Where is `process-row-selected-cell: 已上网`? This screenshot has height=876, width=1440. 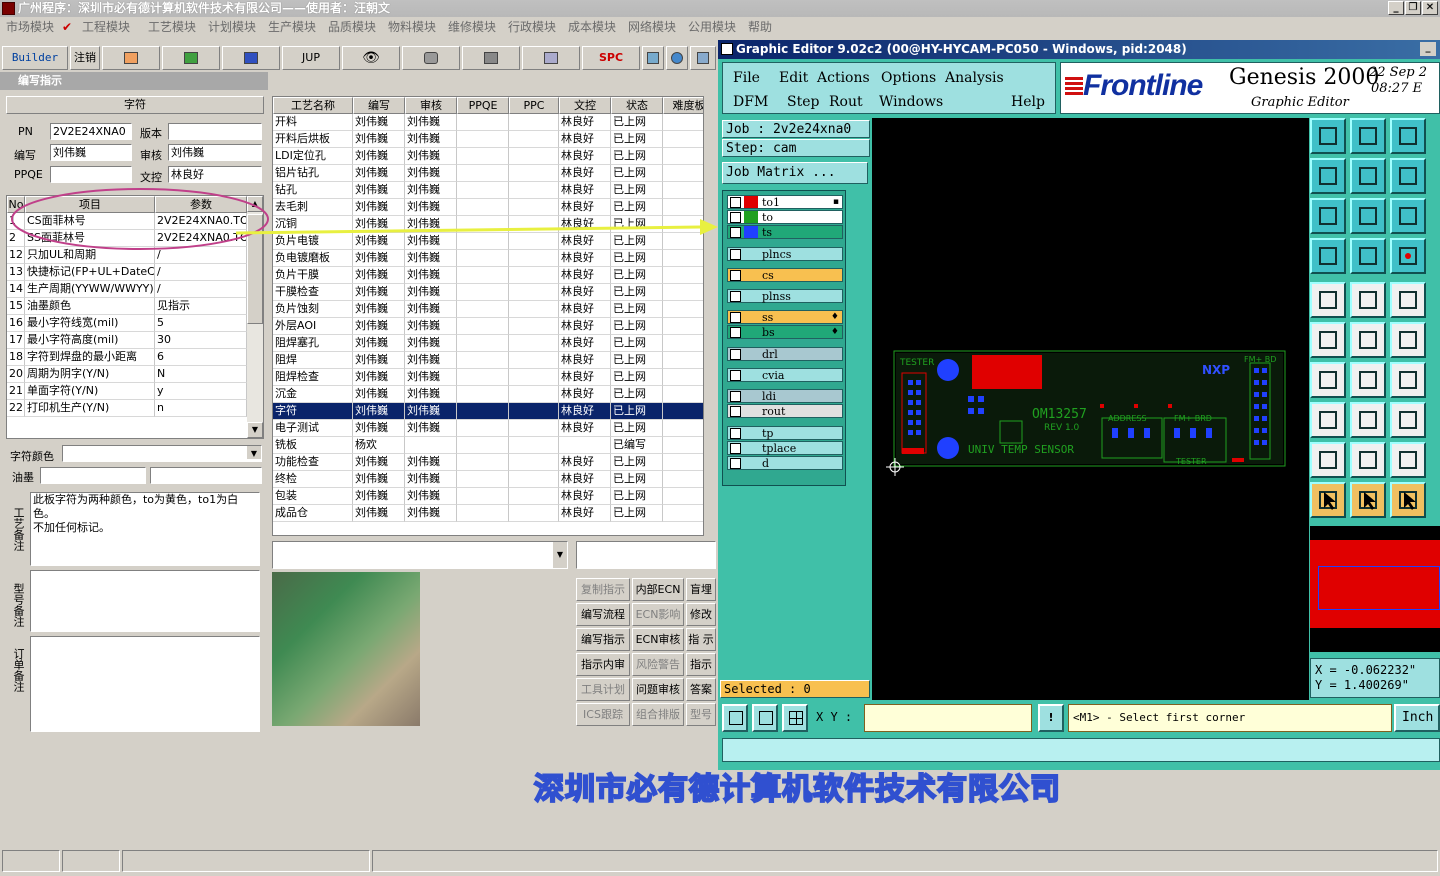
process-row-selected-cell: 已上网 is located at coordinates (637, 411).